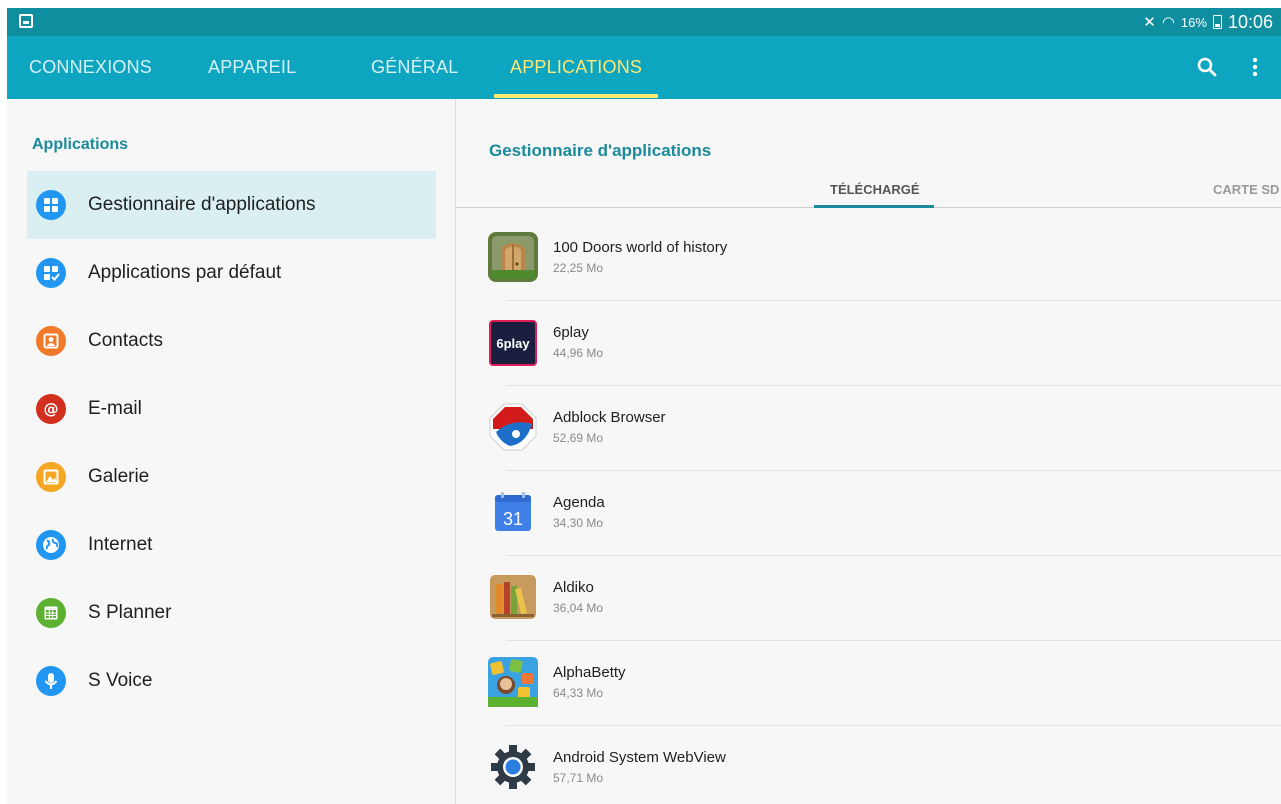  Describe the element at coordinates (51, 681) in the screenshot. I see `s-voice-icon` at that location.